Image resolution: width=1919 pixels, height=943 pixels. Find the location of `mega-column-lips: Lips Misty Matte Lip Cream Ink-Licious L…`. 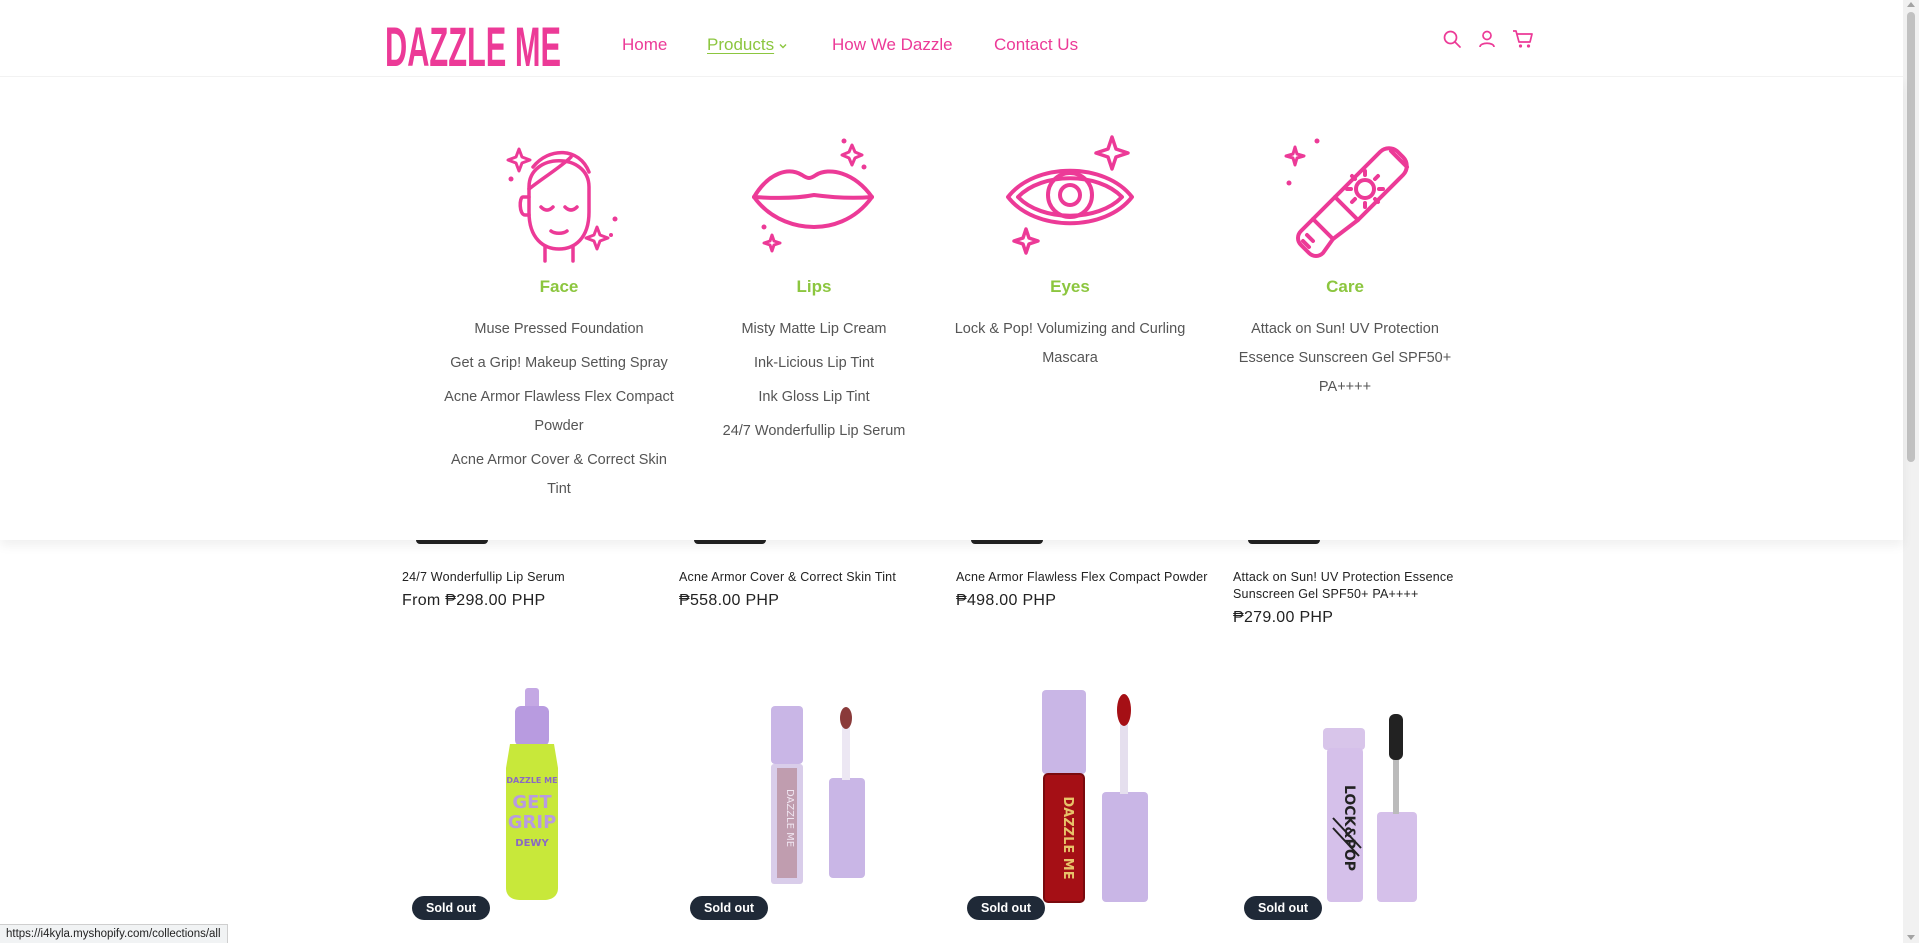

mega-column-lips: Lips Misty Matte Lip Cream Ink-Licious L… is located at coordinates (814, 286).